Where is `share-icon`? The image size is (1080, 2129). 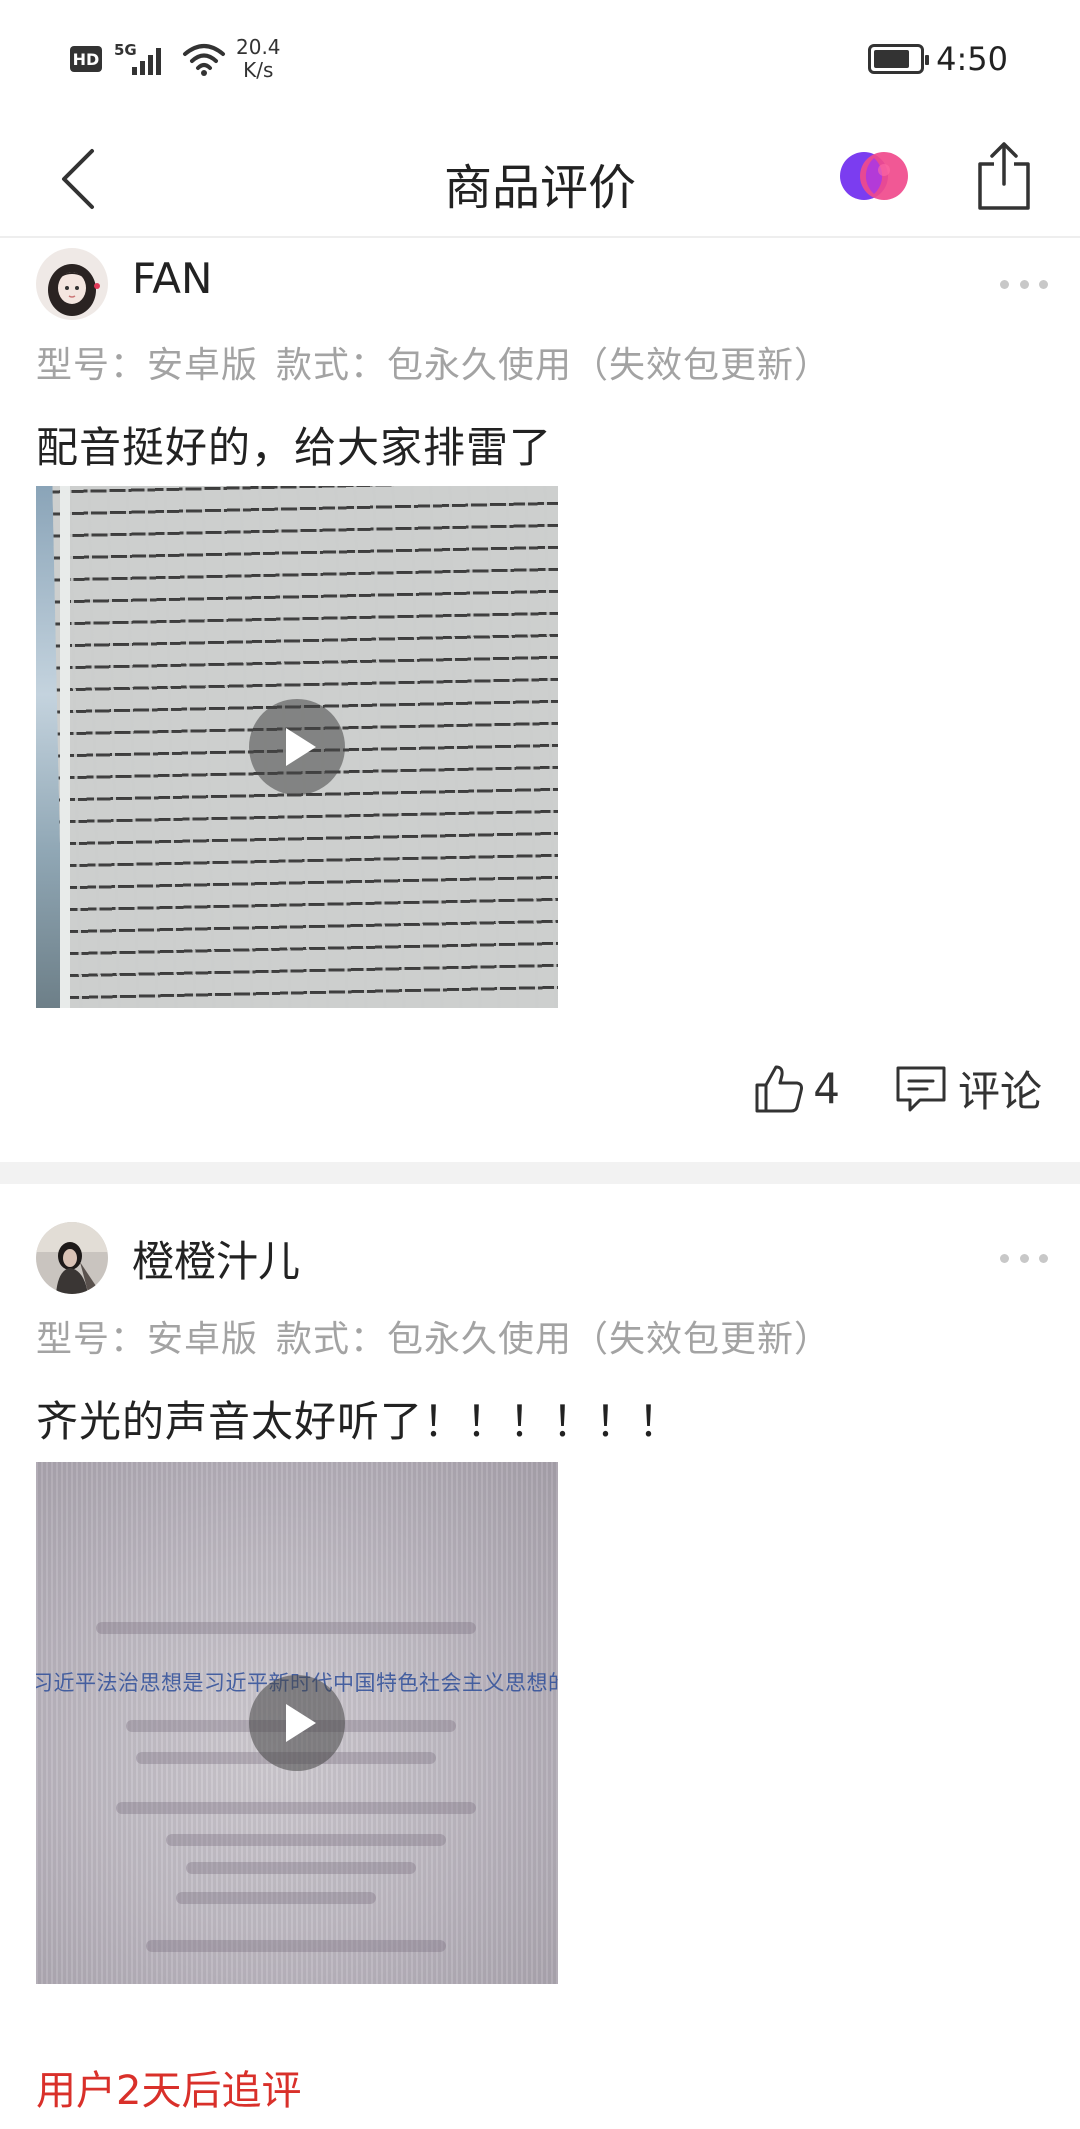
share-icon is located at coordinates (1004, 176).